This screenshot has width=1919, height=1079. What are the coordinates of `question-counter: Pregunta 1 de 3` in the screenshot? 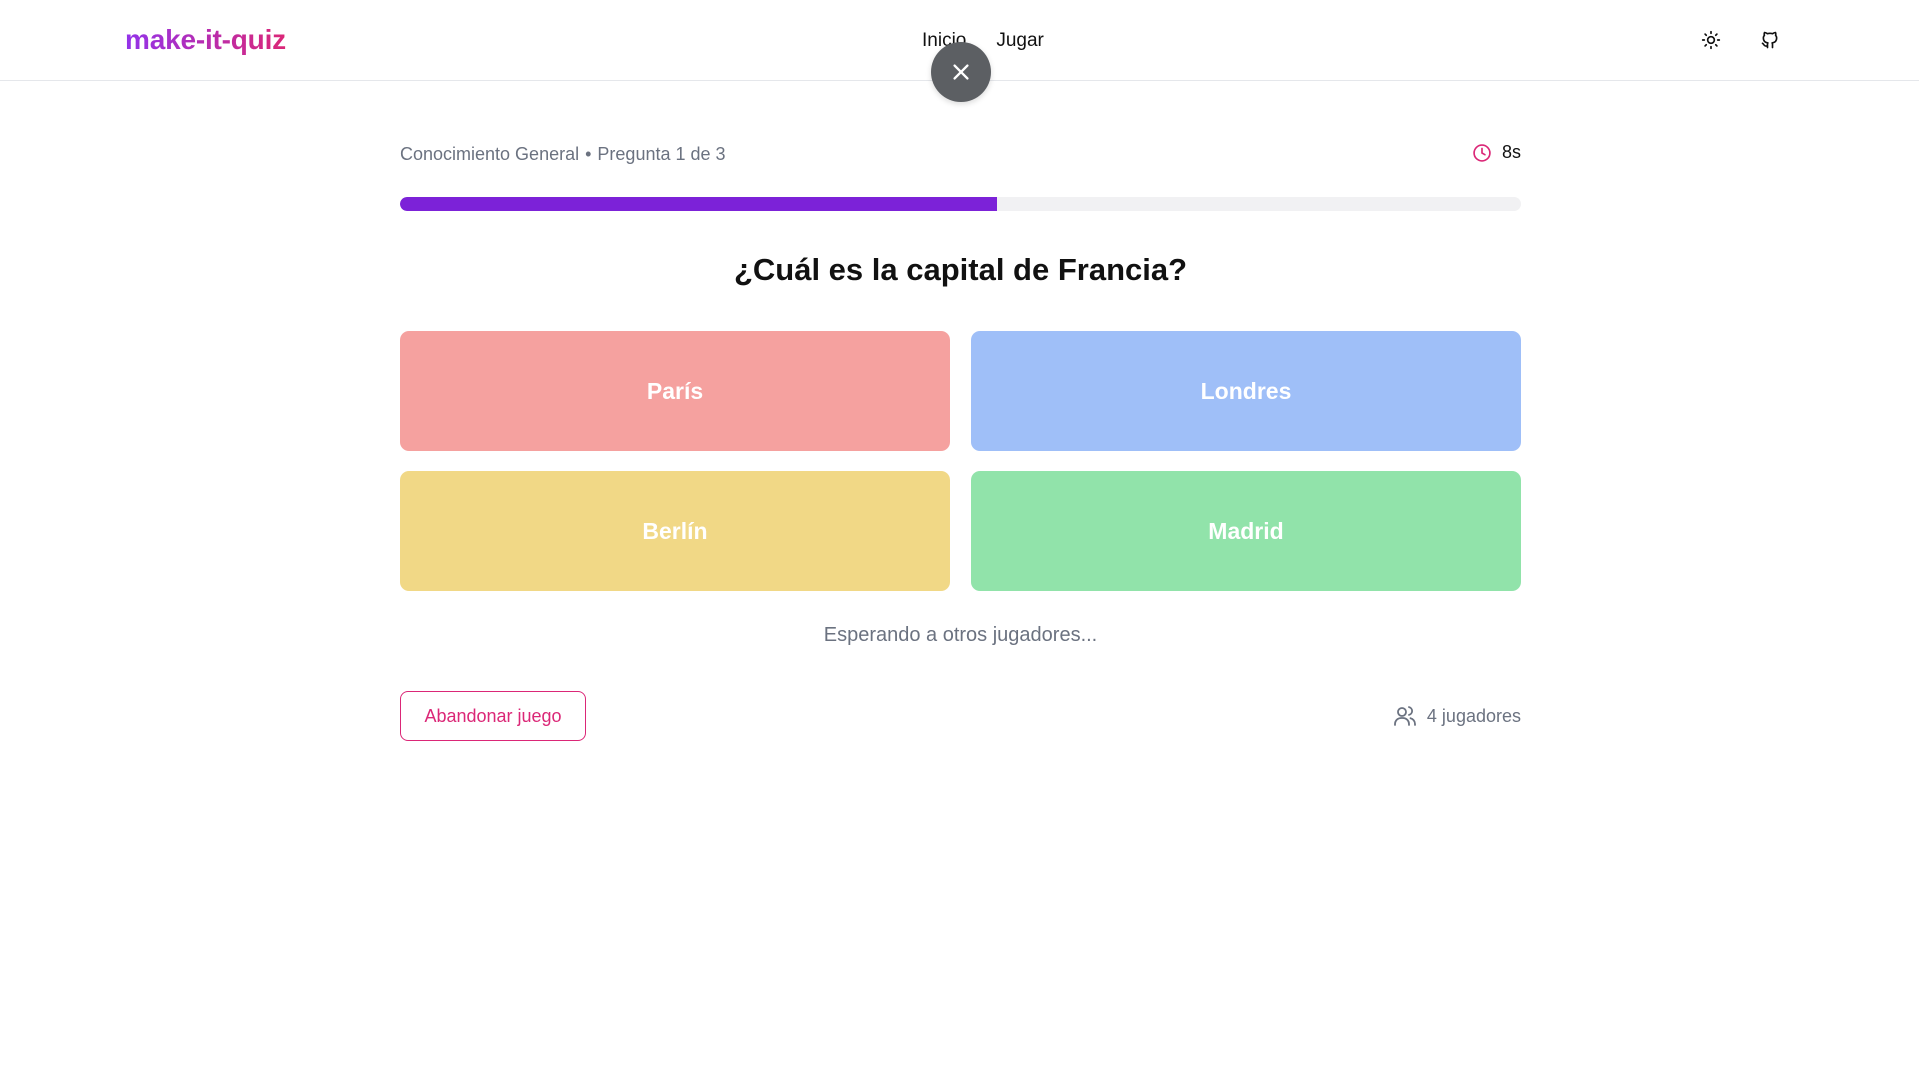 It's located at (661, 154).